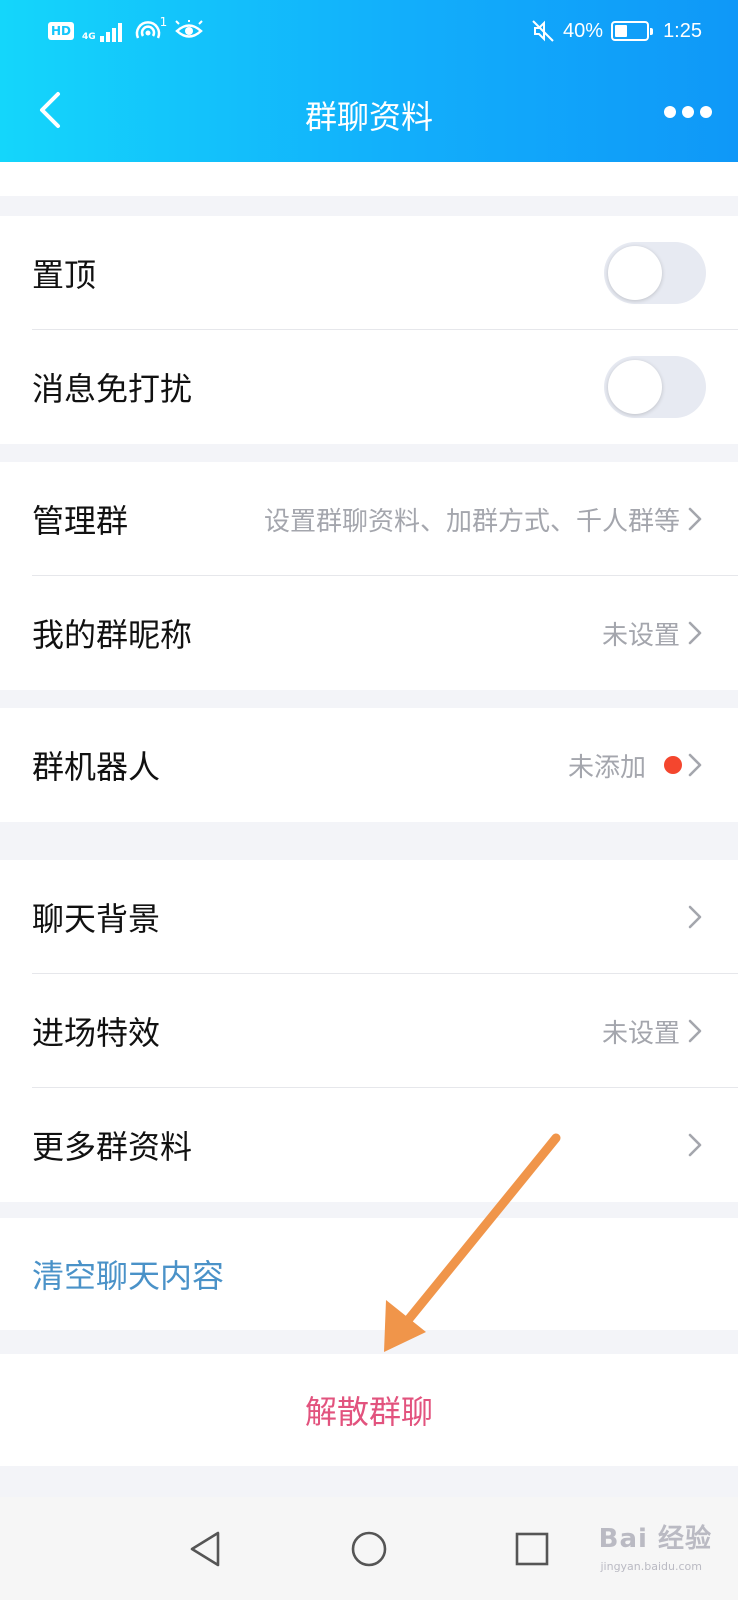  I want to click on group-robot: 群机器人 未添加, so click(369, 765).